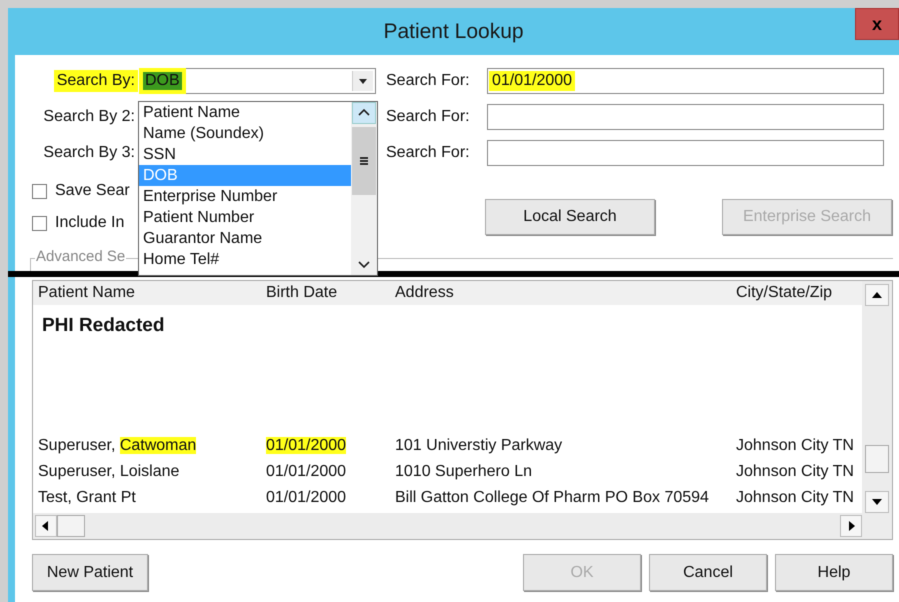  Describe the element at coordinates (877, 397) in the screenshot. I see `vertical-scrollbar` at that location.